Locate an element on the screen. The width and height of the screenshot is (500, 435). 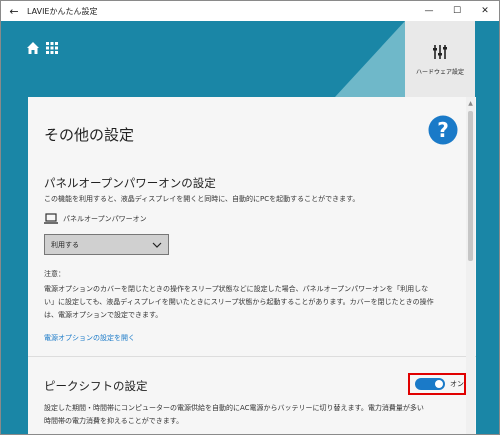
peak-shift-toggle-label: オン is located at coordinates (457, 384).